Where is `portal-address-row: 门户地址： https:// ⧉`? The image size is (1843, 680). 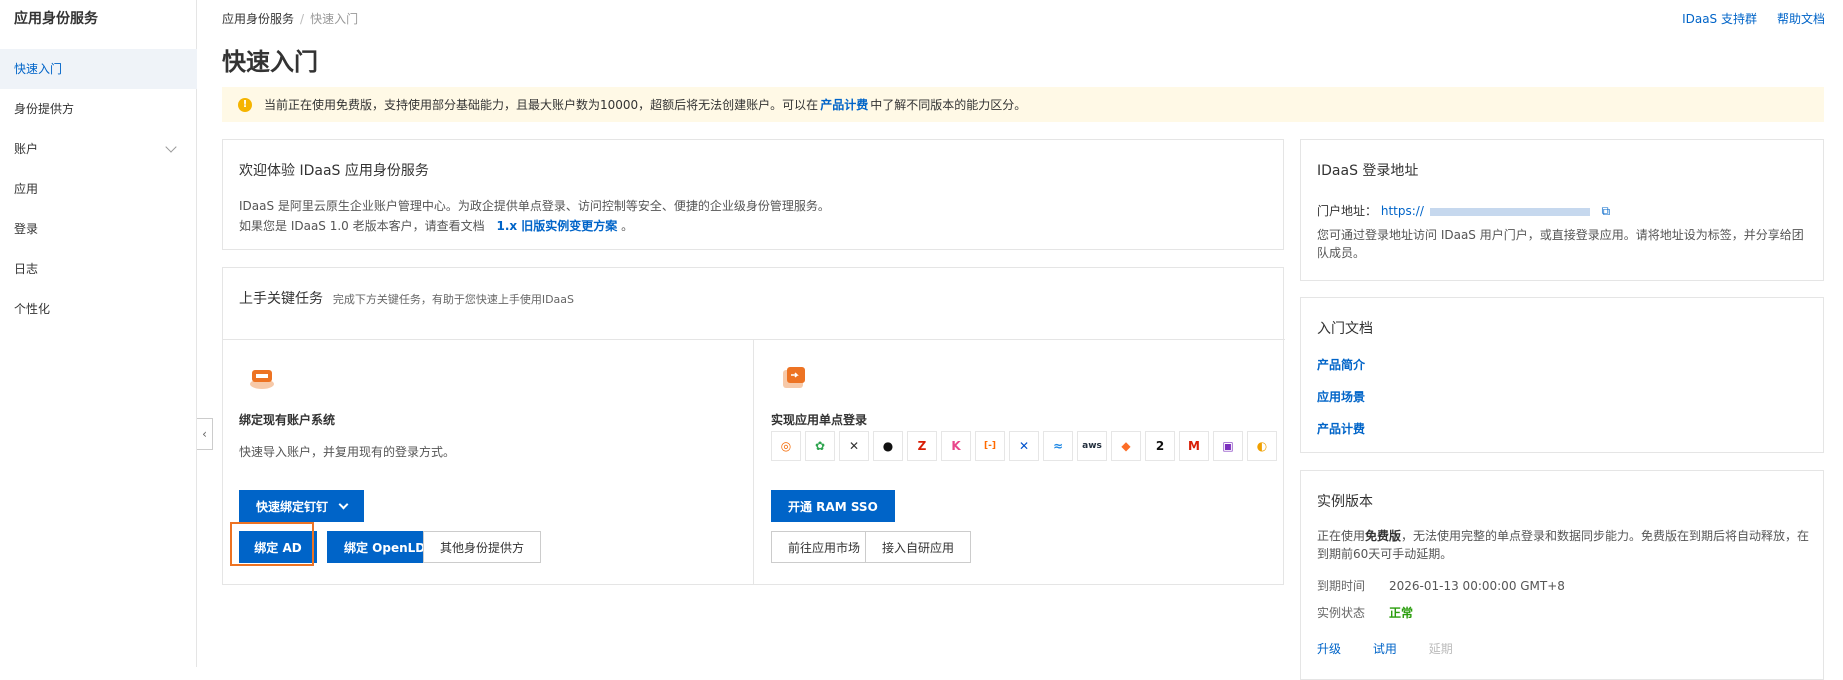
portal-address-row: 门户地址： https:// ⧉ is located at coordinates (1463, 210).